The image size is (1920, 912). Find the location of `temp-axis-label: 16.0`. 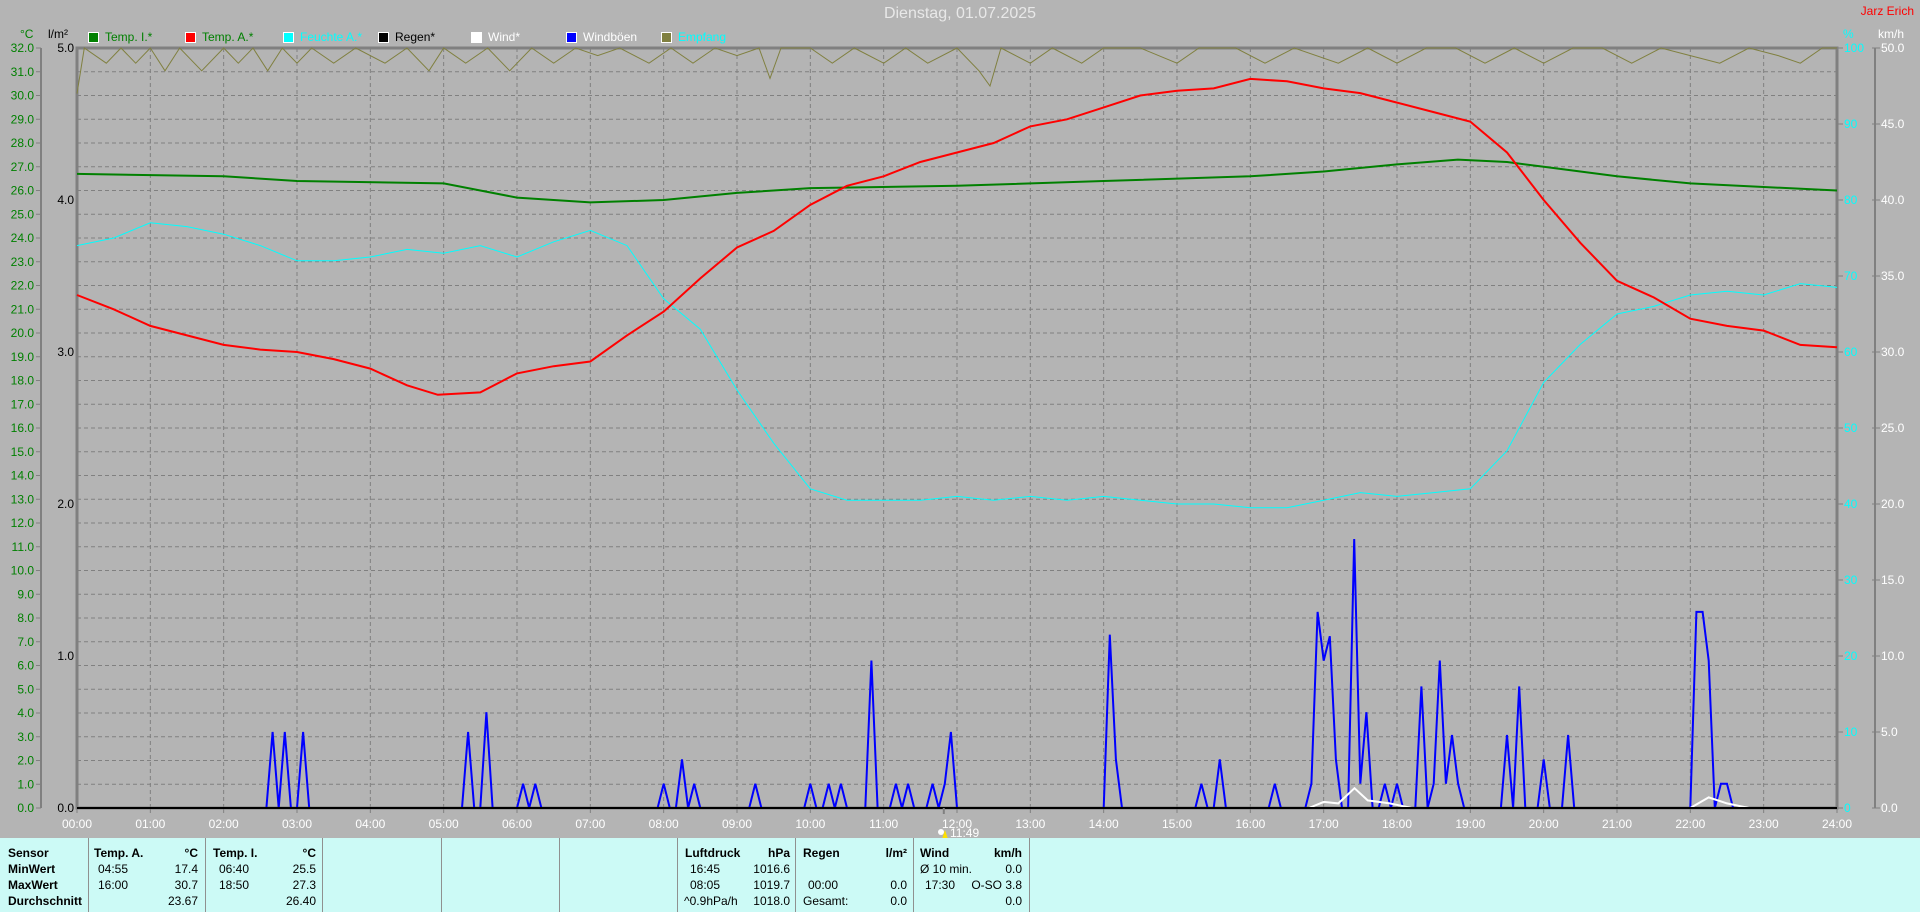

temp-axis-label: 16.0 is located at coordinates (23, 428).